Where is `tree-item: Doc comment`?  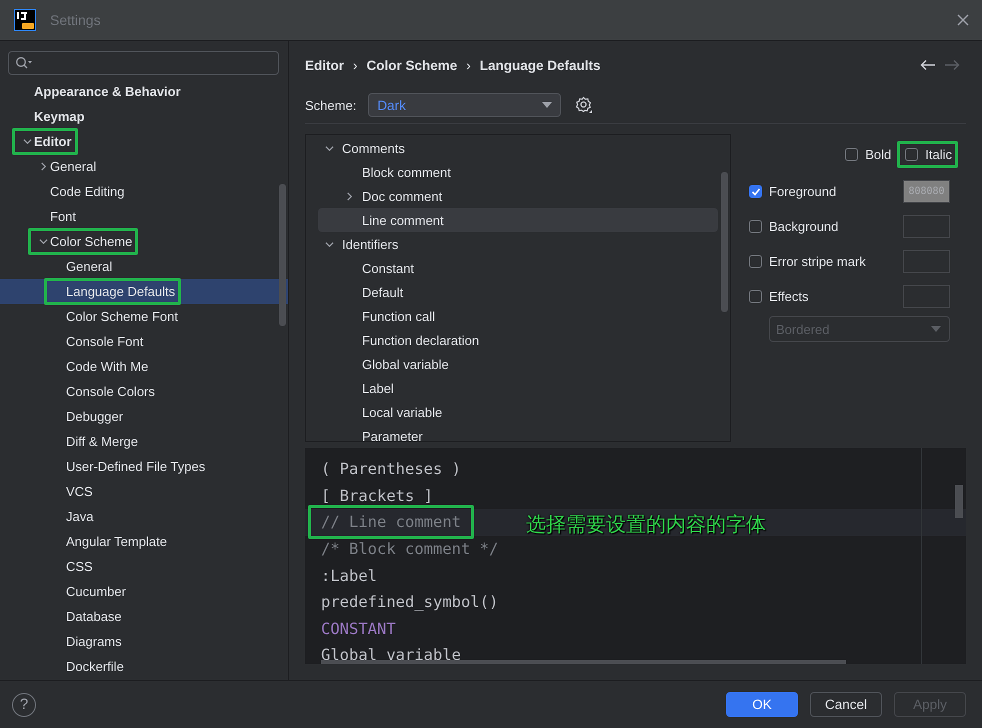 tree-item: Doc comment is located at coordinates (518, 196).